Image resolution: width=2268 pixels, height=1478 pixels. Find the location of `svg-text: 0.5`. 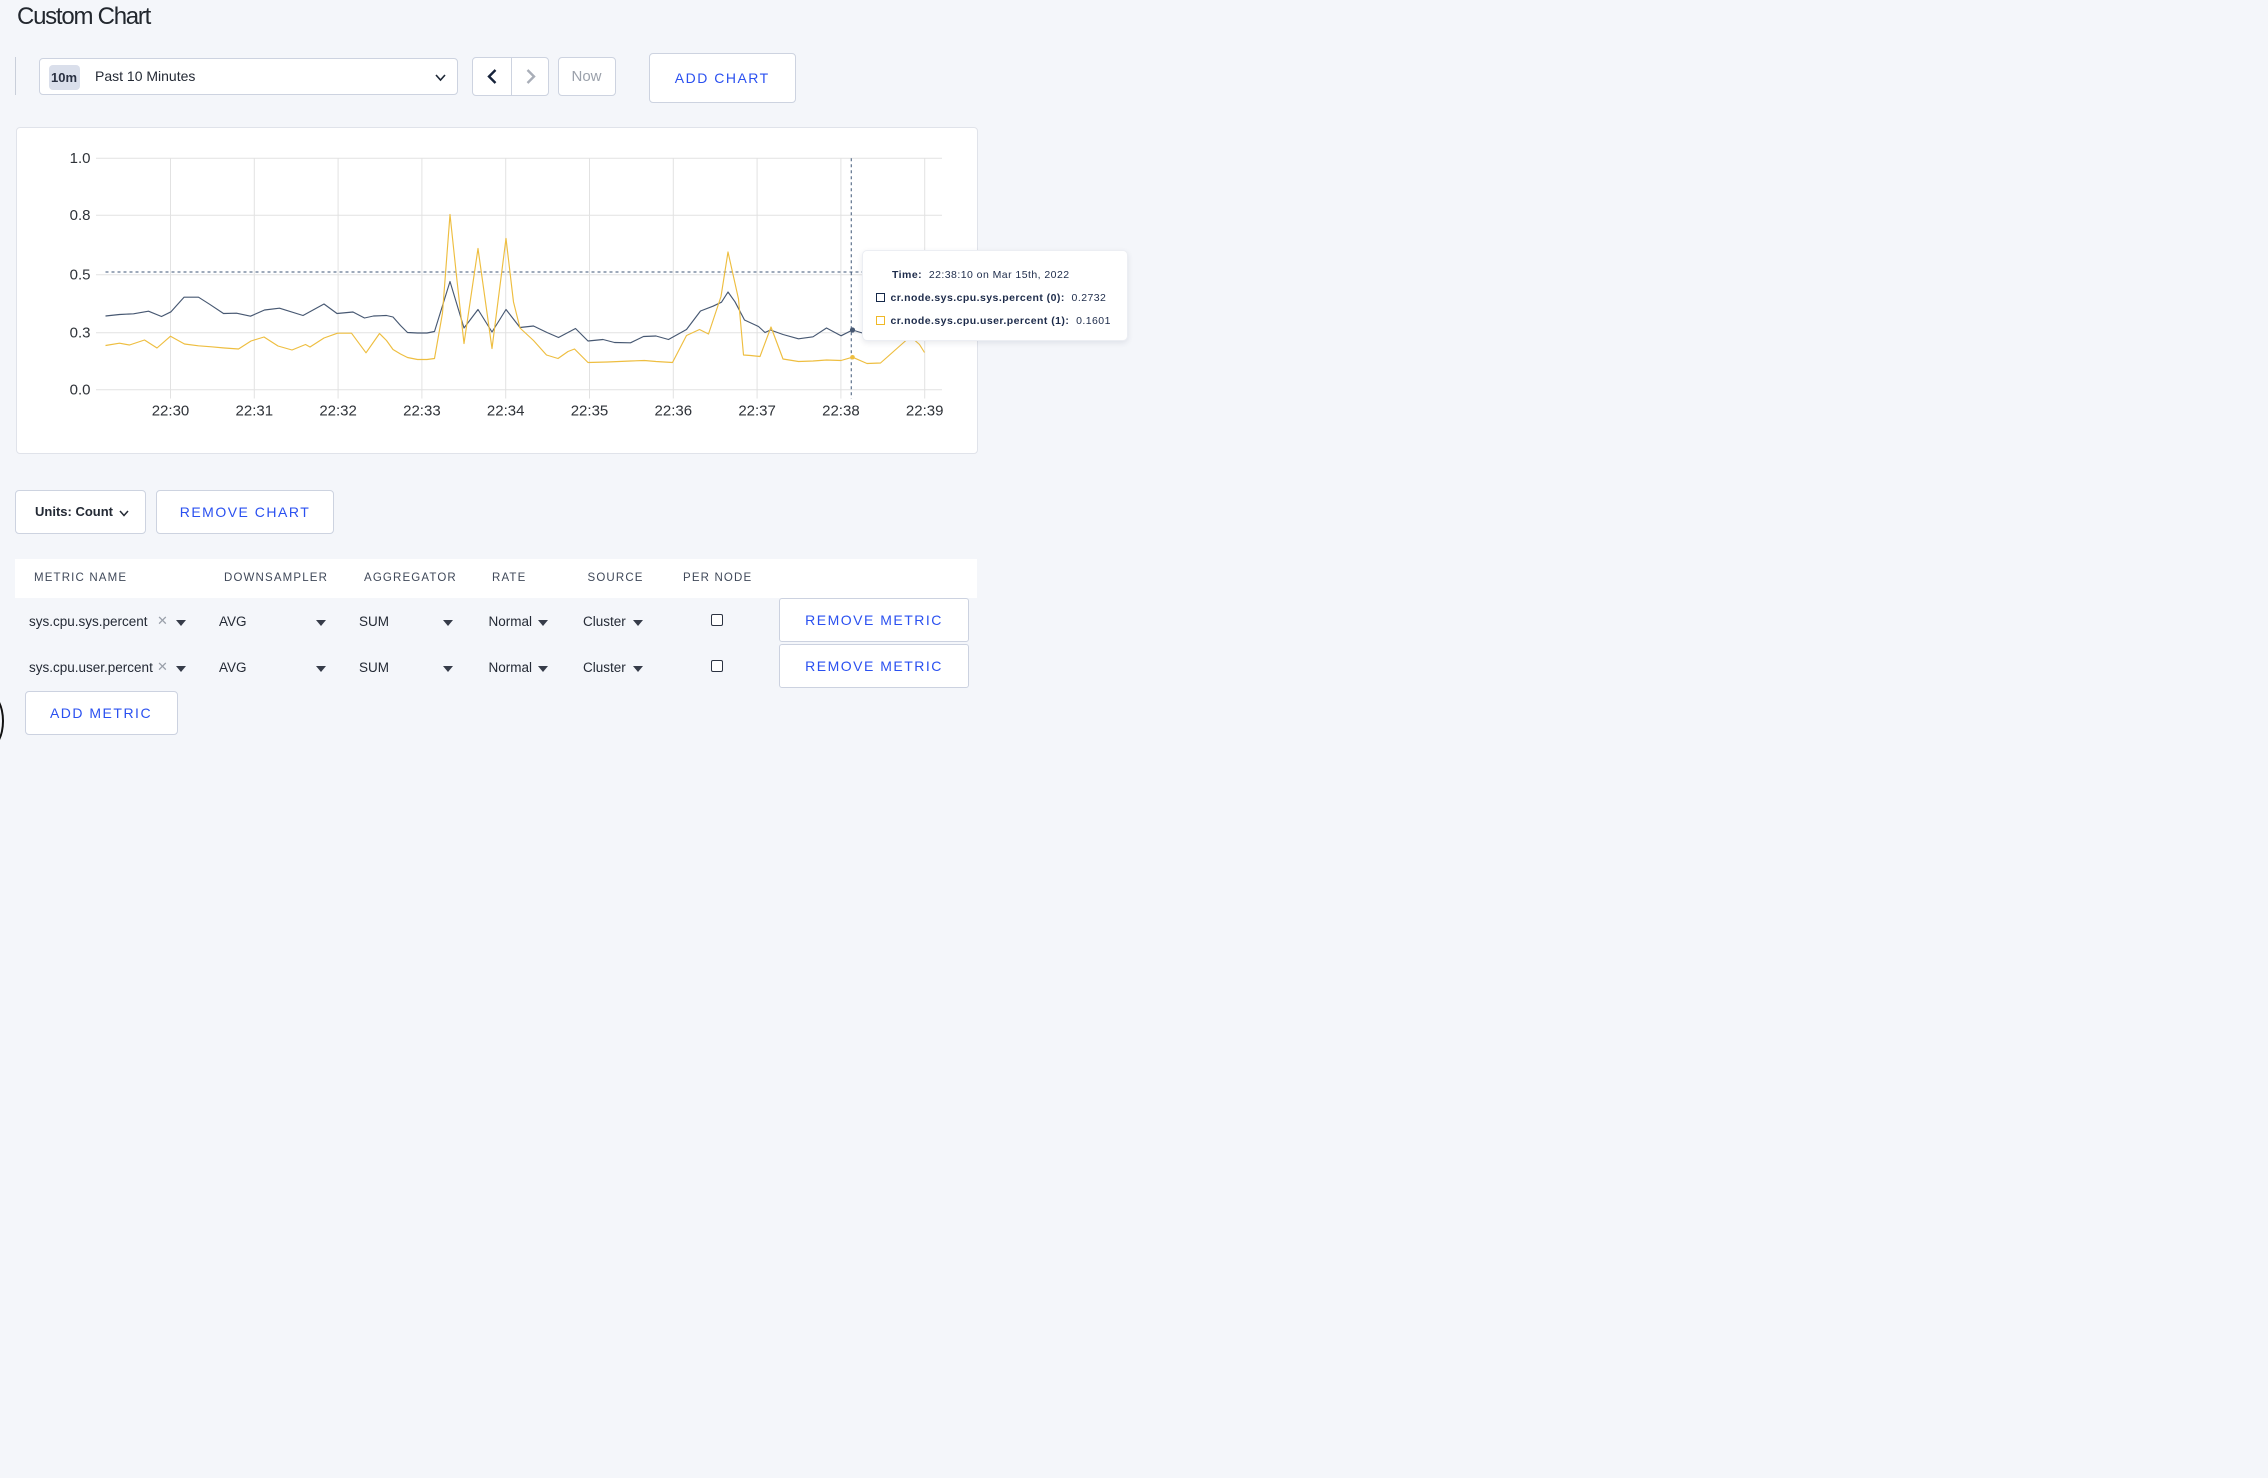

svg-text: 0.5 is located at coordinates (79, 274).